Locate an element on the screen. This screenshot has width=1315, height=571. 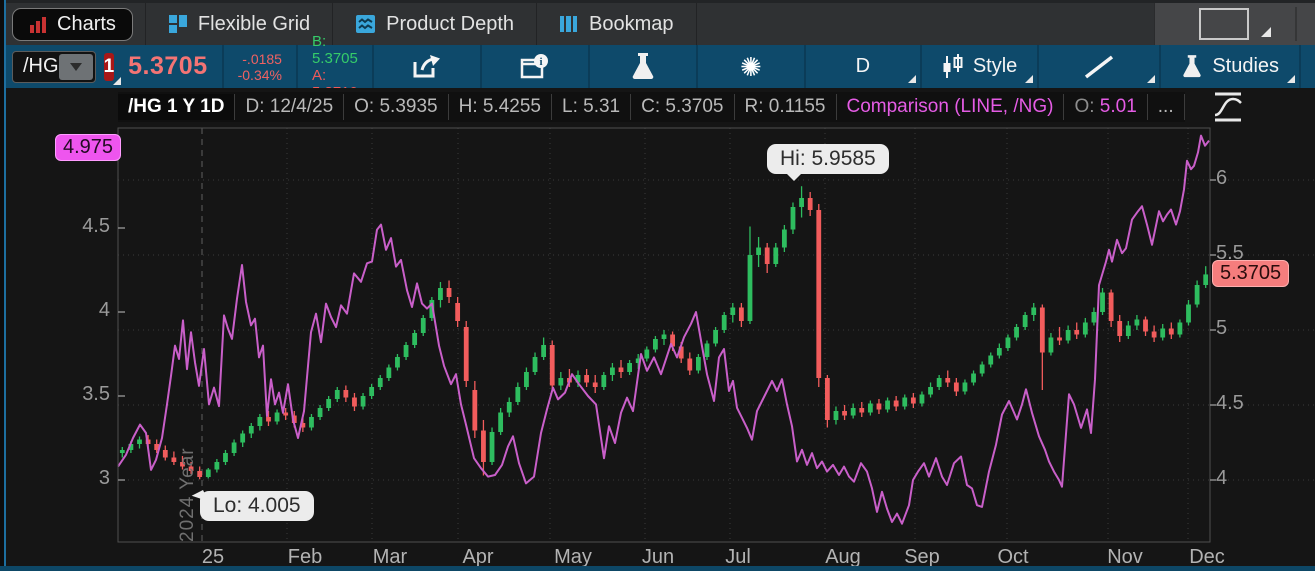
chart-title: /HG 1 Y 1D is located at coordinates (177, 107).